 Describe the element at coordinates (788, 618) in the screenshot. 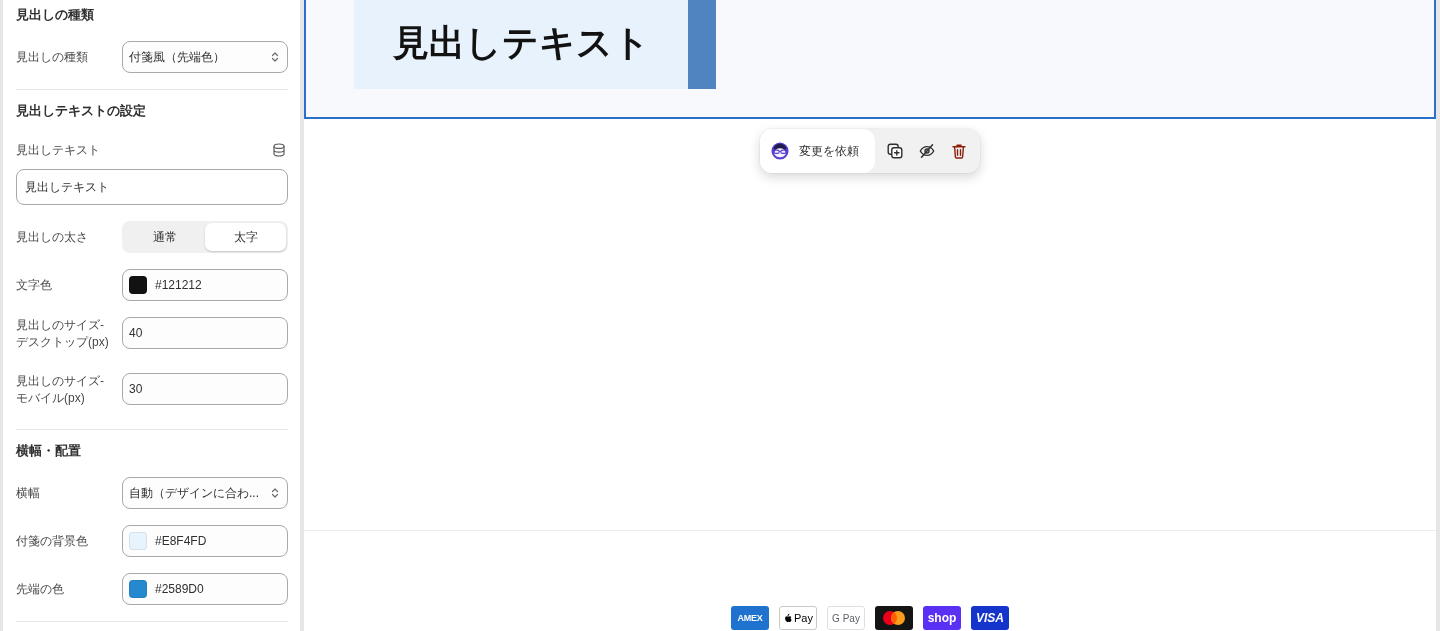

I see `apple-icon` at that location.